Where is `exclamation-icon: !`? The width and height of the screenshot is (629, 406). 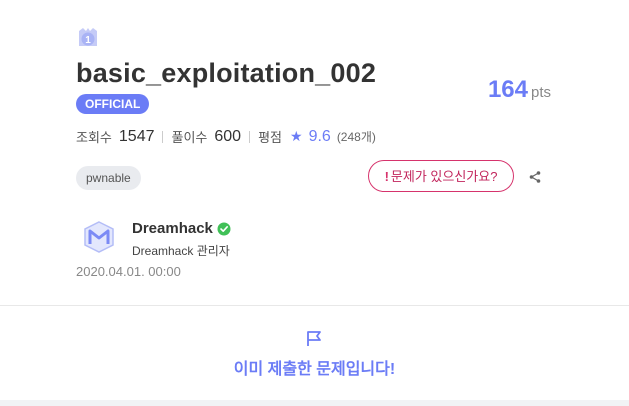 exclamation-icon: ! is located at coordinates (386, 176).